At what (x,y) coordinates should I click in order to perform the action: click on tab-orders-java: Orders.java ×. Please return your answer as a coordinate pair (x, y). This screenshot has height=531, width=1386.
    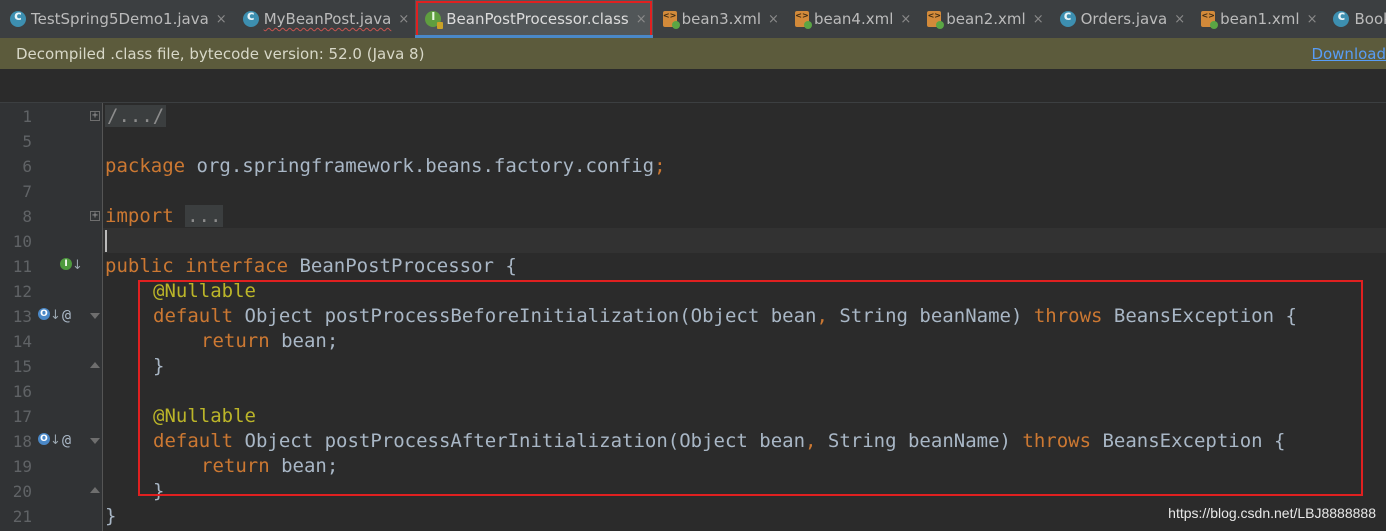
    Looking at the image, I should click on (1121, 19).